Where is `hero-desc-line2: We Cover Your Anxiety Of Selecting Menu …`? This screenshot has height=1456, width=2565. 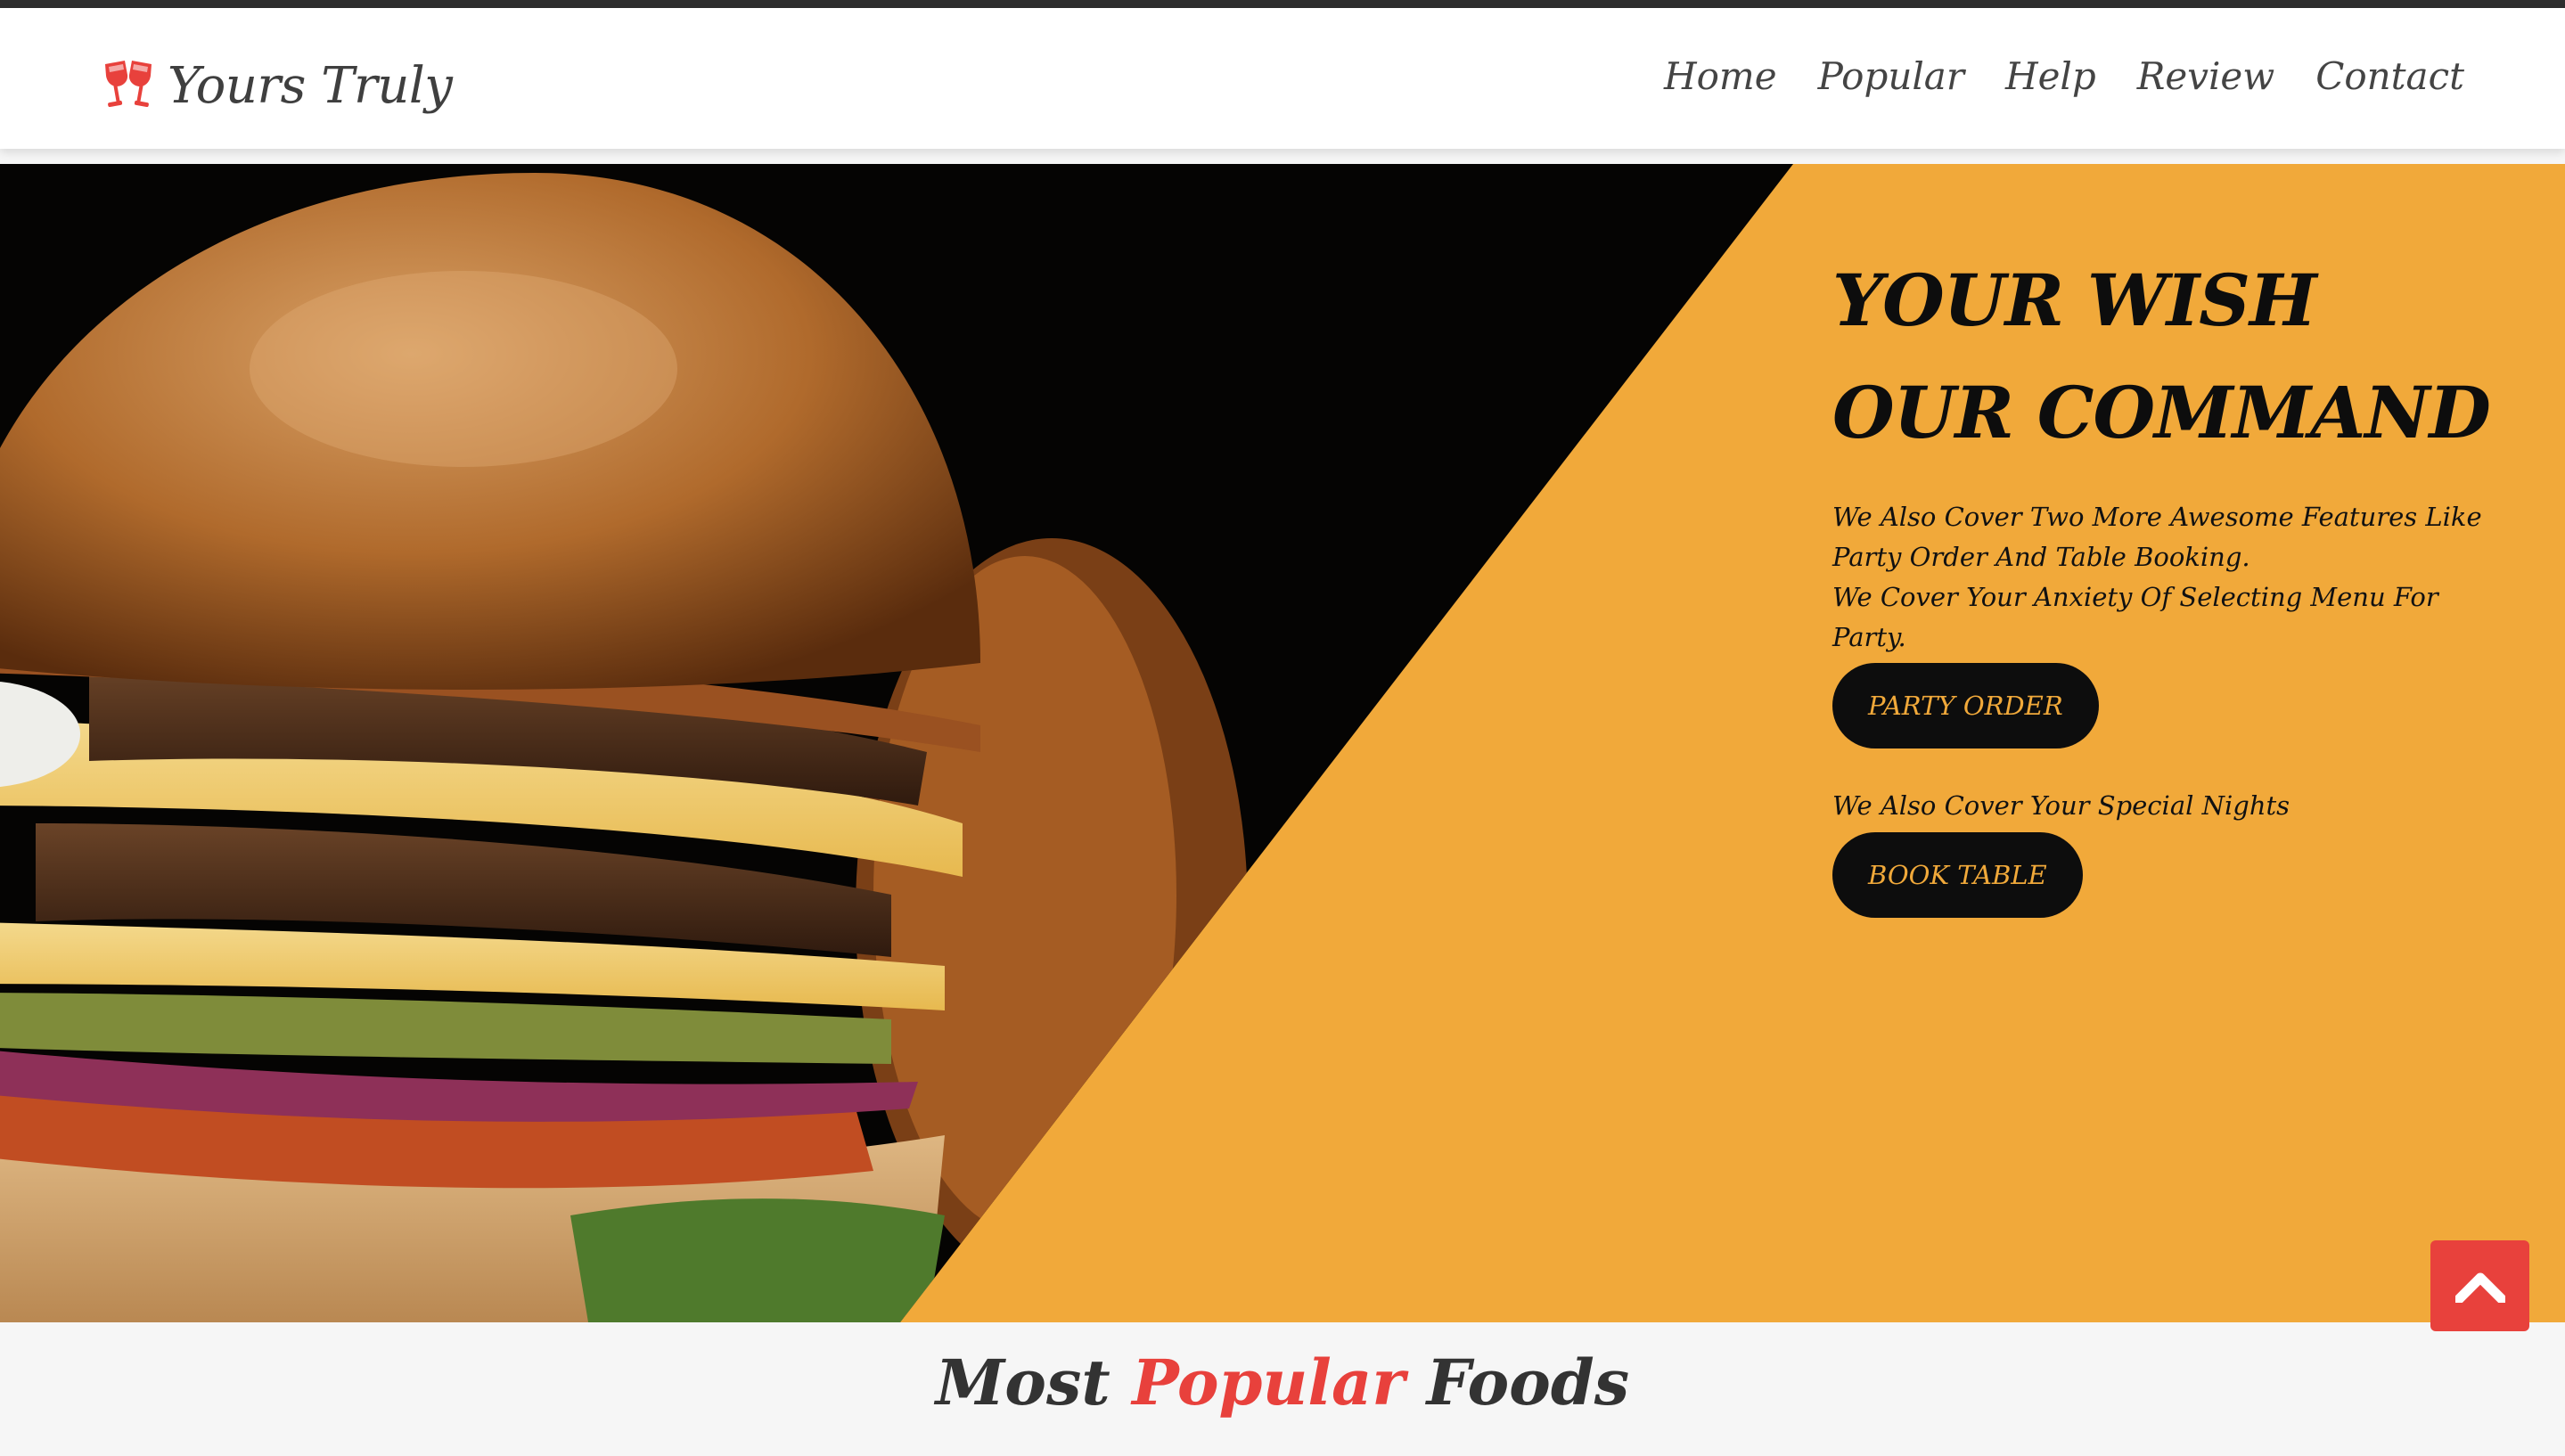 hero-desc-line2: We Cover Your Anxiety Of Selecting Menu … is located at coordinates (2135, 617).